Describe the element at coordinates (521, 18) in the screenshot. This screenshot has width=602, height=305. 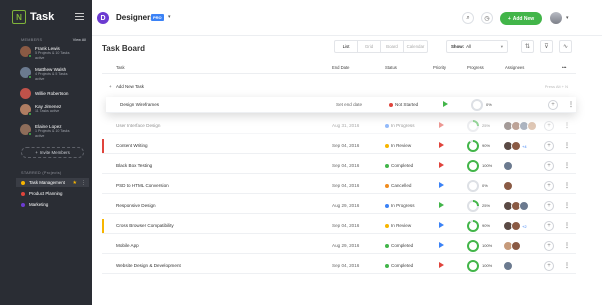
I see `add-new-button: + Add New` at that location.